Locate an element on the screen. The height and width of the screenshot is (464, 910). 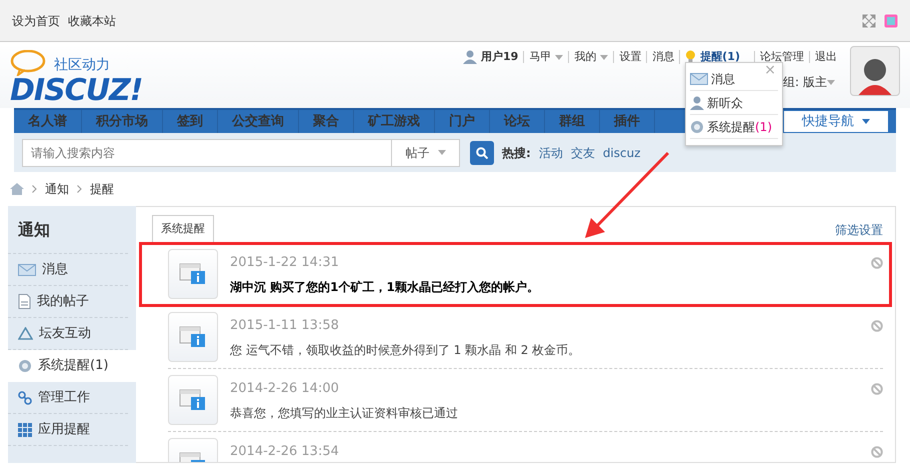
notice-text: 湖中沉 购买了您的1个矿工，1颗水晶已经打入您的帐户。 is located at coordinates (385, 287).